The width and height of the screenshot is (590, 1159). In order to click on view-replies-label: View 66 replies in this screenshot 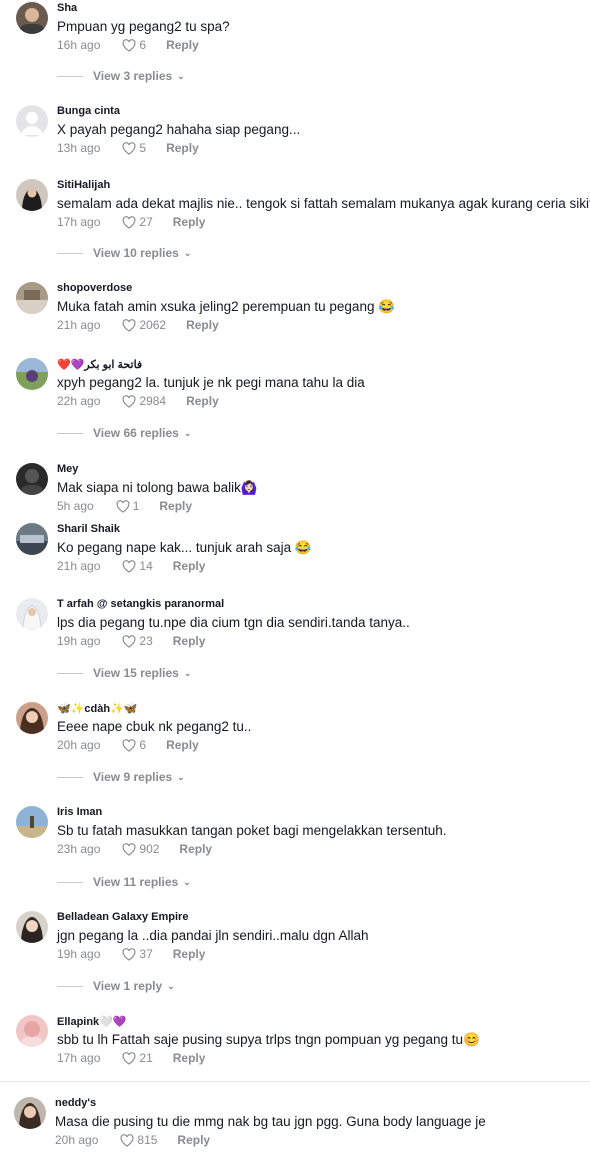, I will do `click(136, 433)`.